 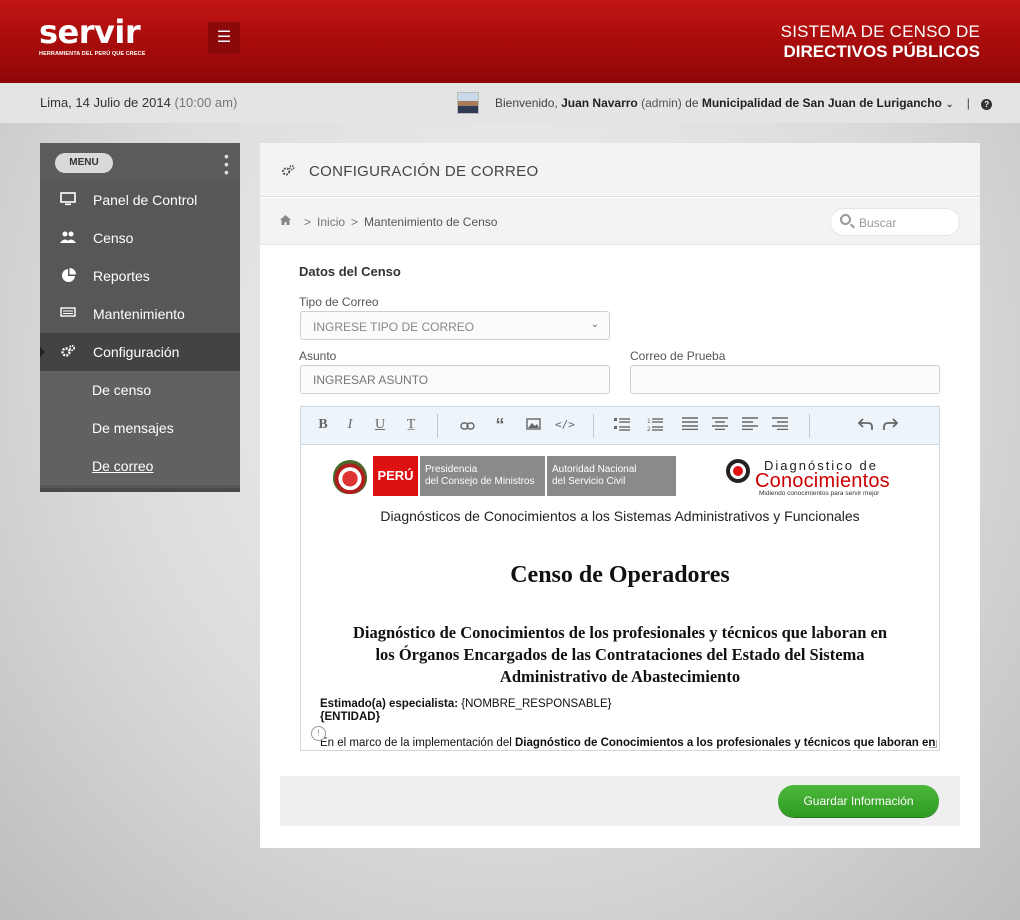 I want to click on peru-logo: PERÚ, so click(x=395, y=476).